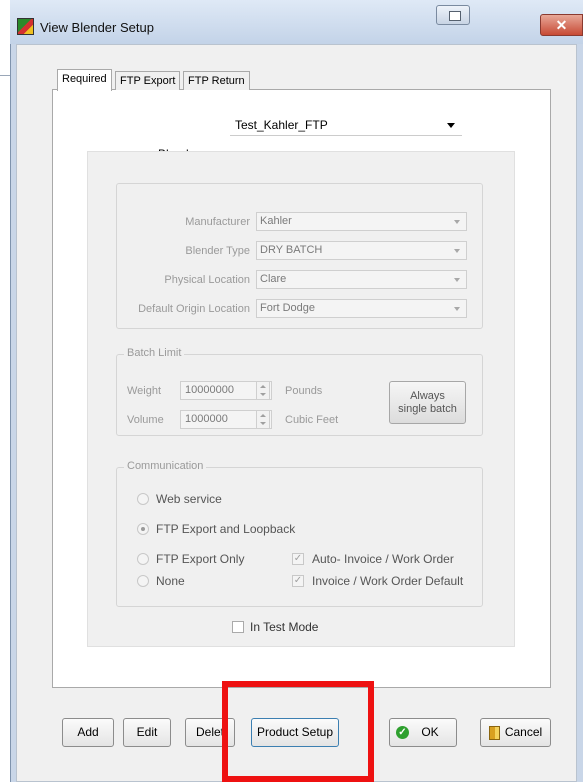  Describe the element at coordinates (238, 627) in the screenshot. I see `test-mode-checkbox` at that location.